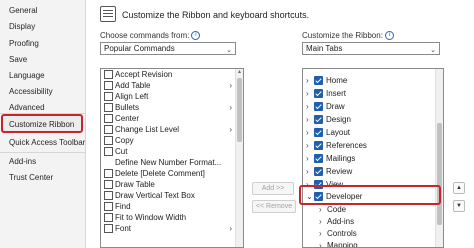  Describe the element at coordinates (24, 43) in the screenshot. I see `sidebar-item-proofing: Proofing` at that location.